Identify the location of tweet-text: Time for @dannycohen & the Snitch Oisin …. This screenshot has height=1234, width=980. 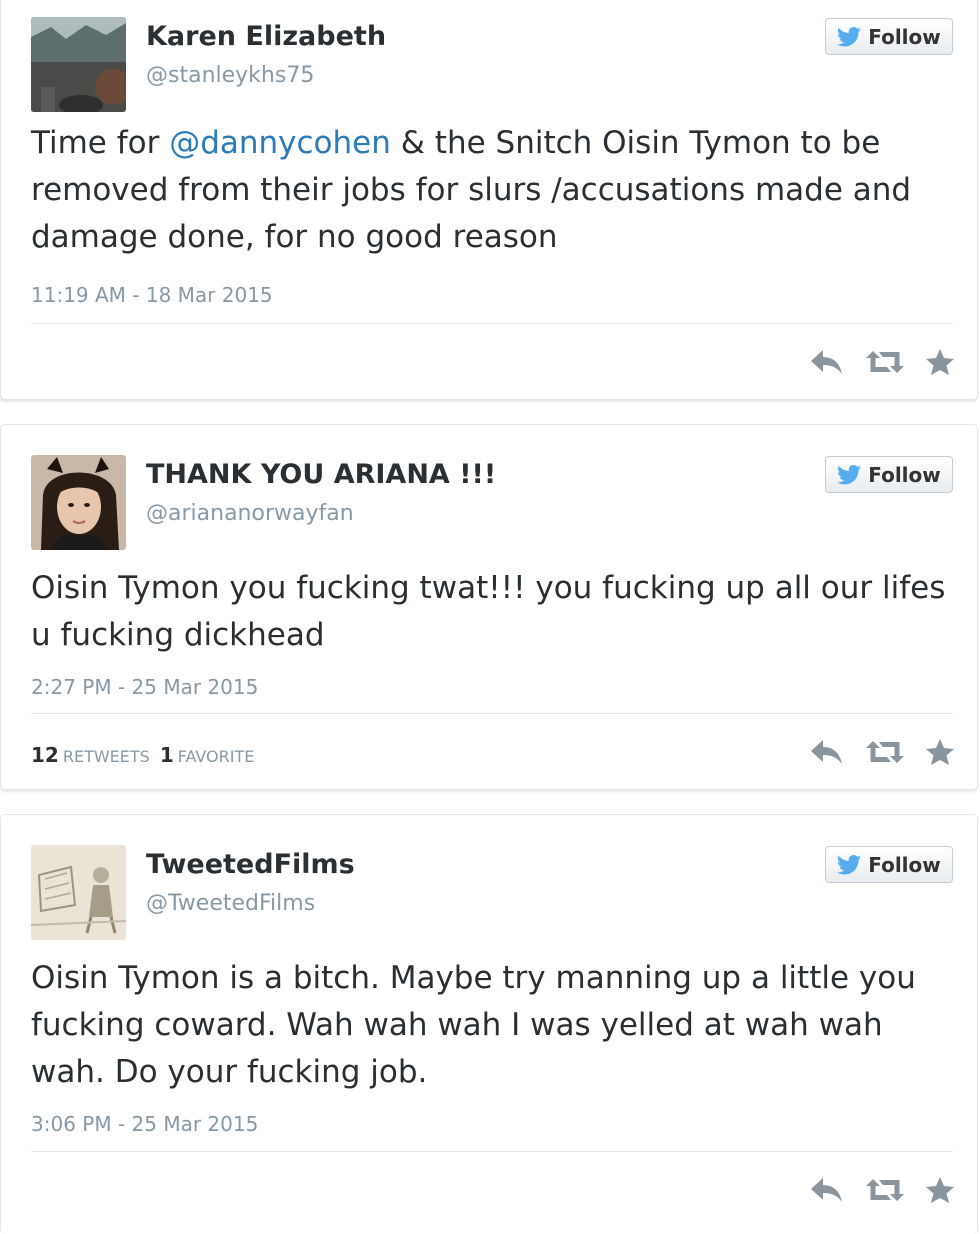
(496, 190).